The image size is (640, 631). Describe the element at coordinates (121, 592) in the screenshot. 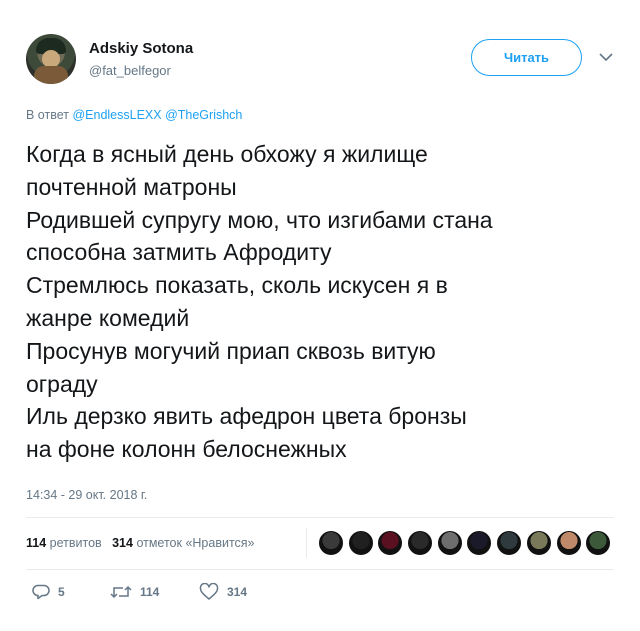

I see `retweet-icon` at that location.